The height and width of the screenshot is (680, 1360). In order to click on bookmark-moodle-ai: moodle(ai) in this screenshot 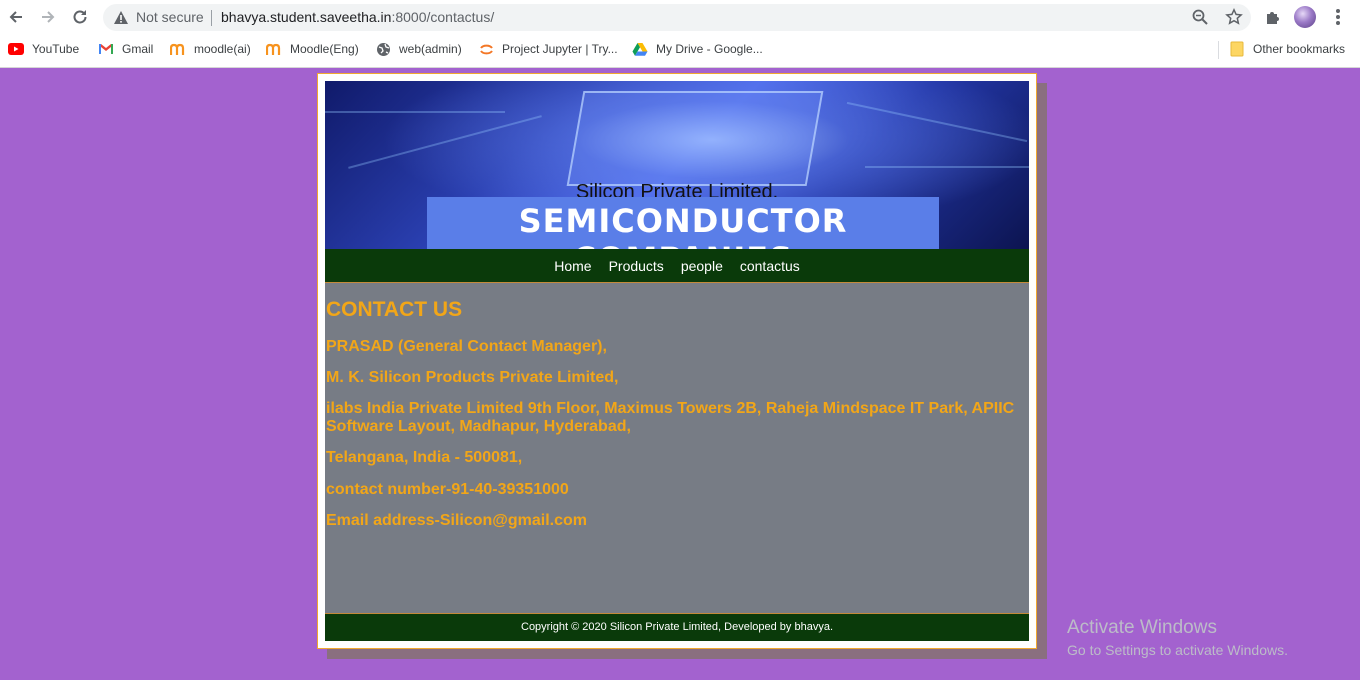, I will do `click(210, 49)`.